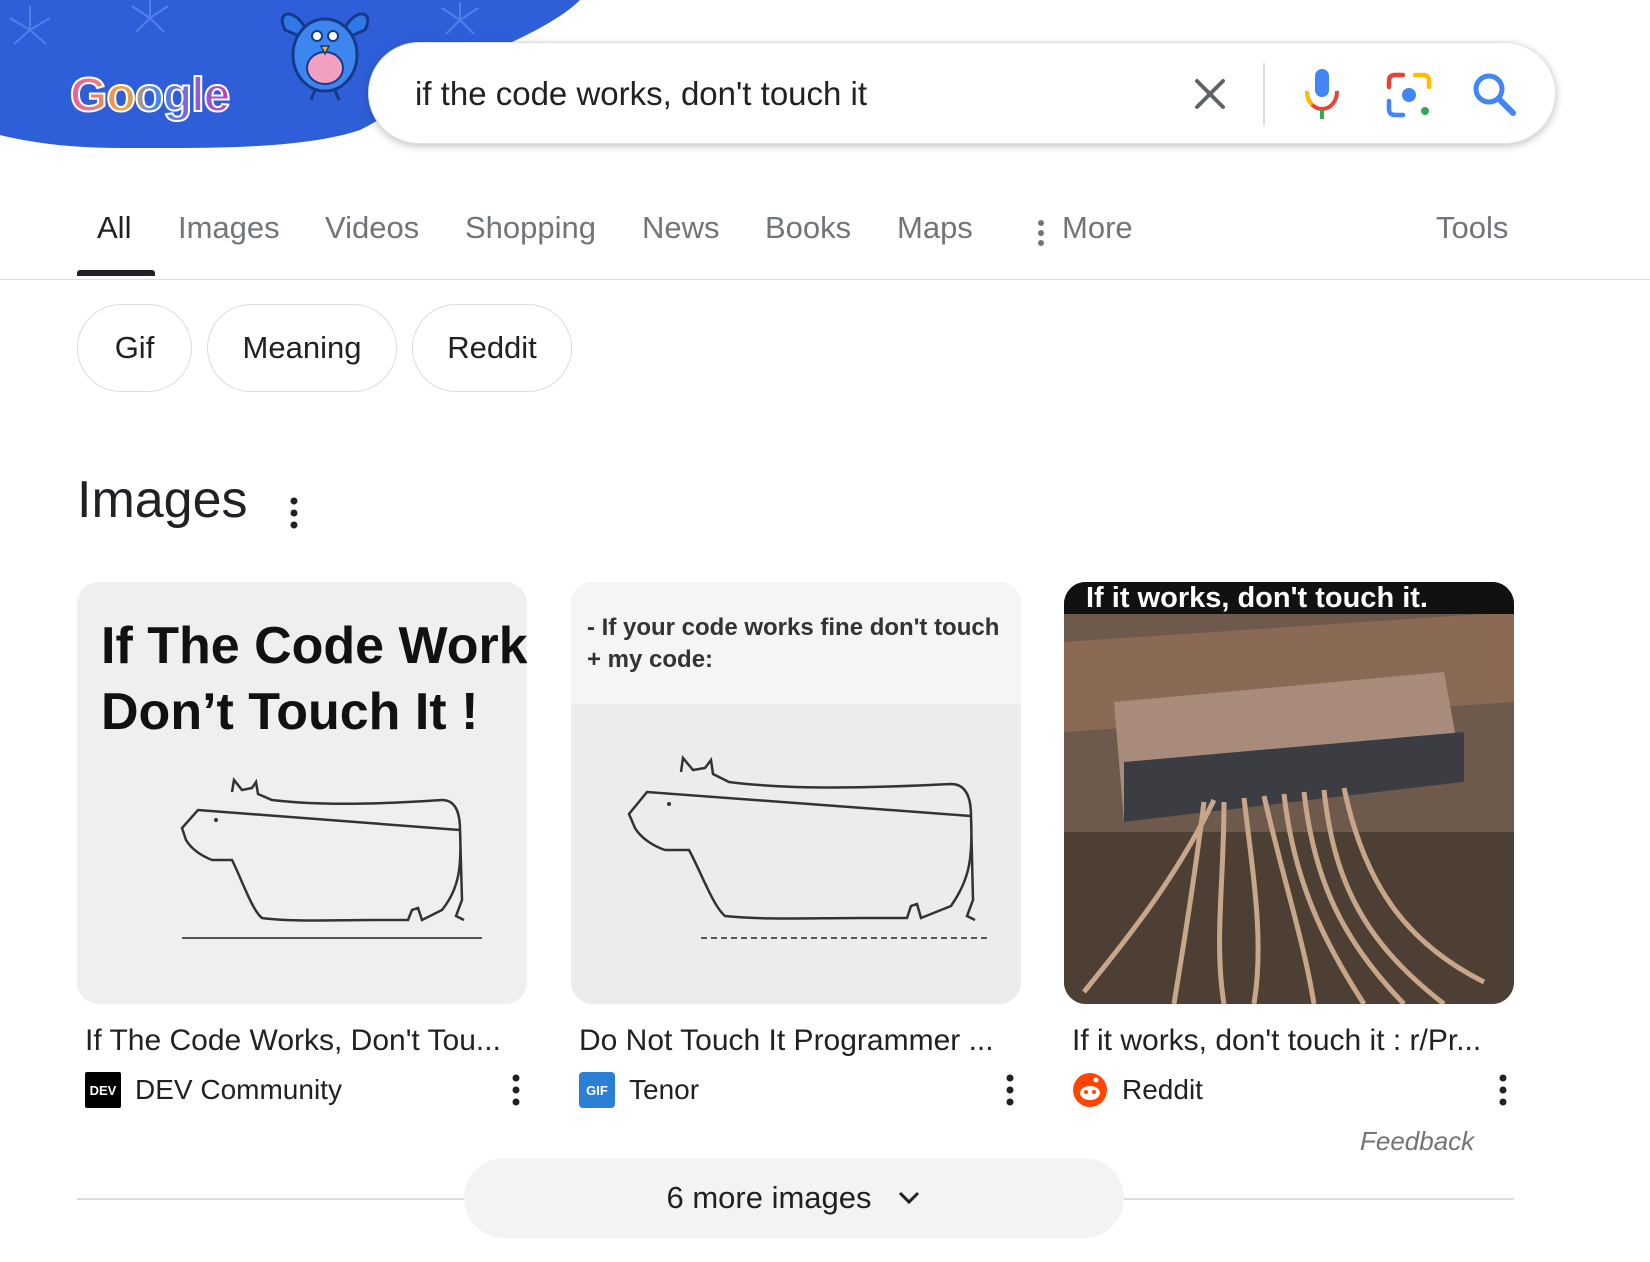 This screenshot has height=1262, width=1650. What do you see at coordinates (1097, 228) in the screenshot?
I see `tab-more: More` at bounding box center [1097, 228].